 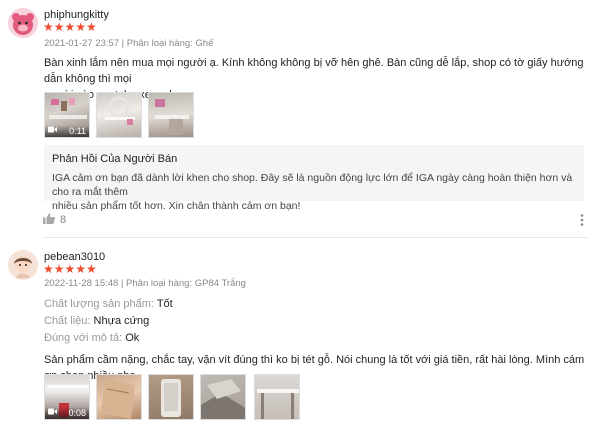 I want to click on review-attribute-quality: Chất lượng sản phẩm: Tốt, so click(x=108, y=304).